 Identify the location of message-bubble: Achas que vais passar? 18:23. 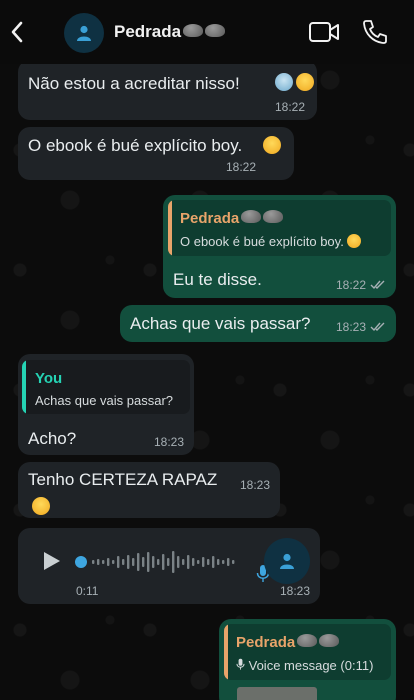
(258, 323).